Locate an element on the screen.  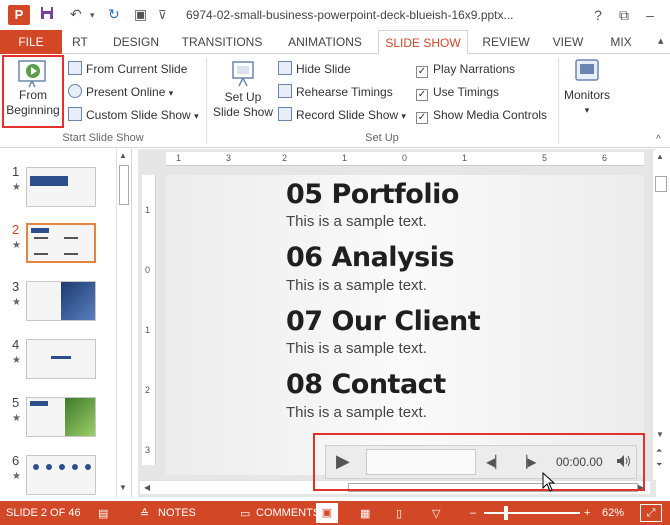
redo-icon: ↻ is located at coordinates (114, 14).